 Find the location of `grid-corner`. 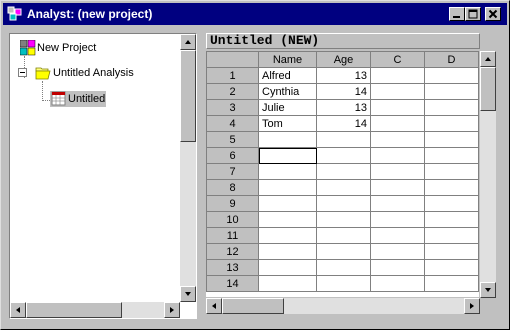

grid-corner is located at coordinates (232, 59).